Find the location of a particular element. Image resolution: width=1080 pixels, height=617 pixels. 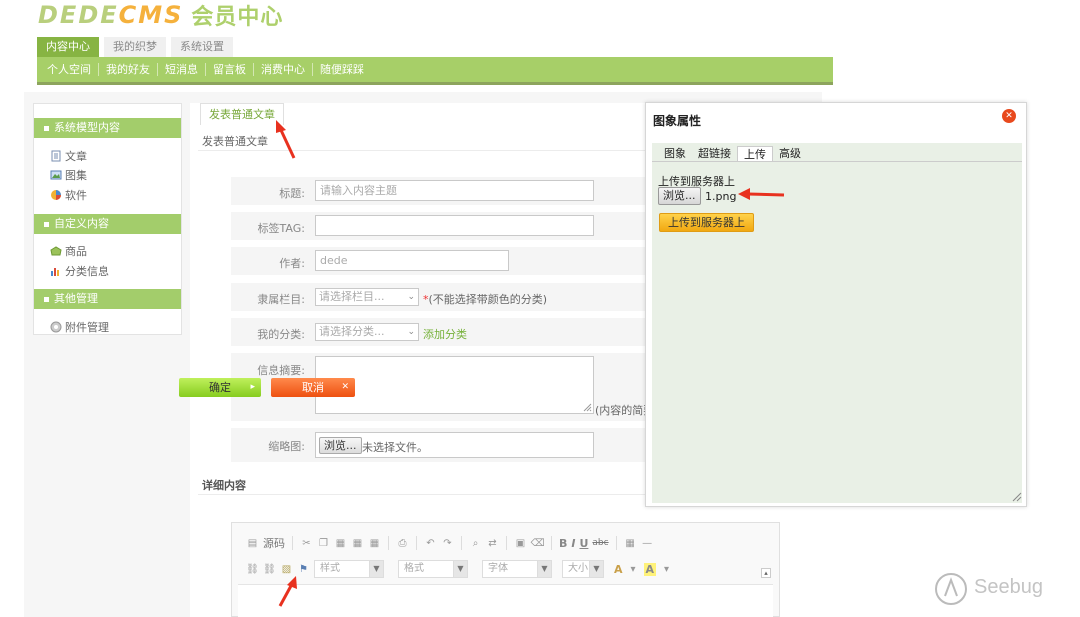

editor-toolbar-row-2: ⛓ ⛓ ▧ ⚑ 样式 ▼ 格式 ▼ 字体 ▼ 大小 ▼ A ▾ A ▾ is located at coordinates (459, 569).